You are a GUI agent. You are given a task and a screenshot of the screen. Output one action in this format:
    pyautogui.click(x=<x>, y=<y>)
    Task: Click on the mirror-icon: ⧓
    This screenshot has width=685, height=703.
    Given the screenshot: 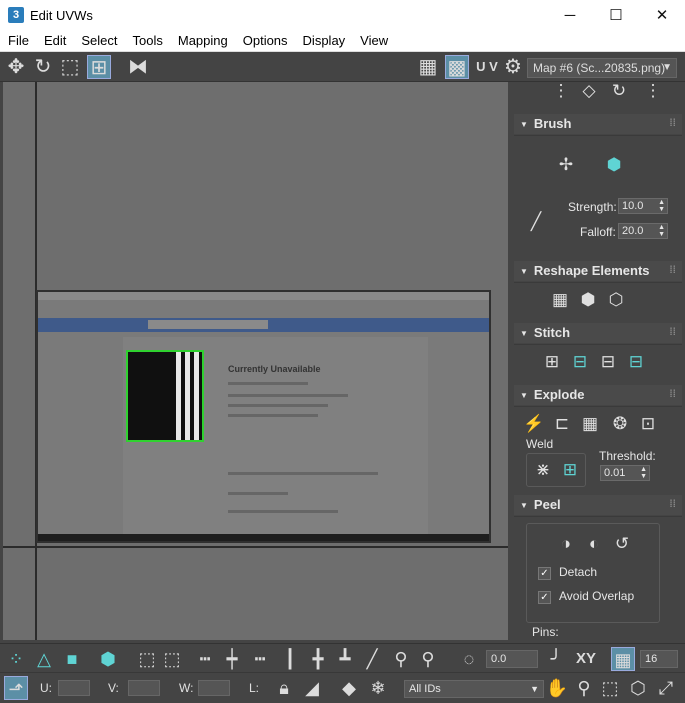 What is the action you would take?
    pyautogui.click(x=138, y=67)
    